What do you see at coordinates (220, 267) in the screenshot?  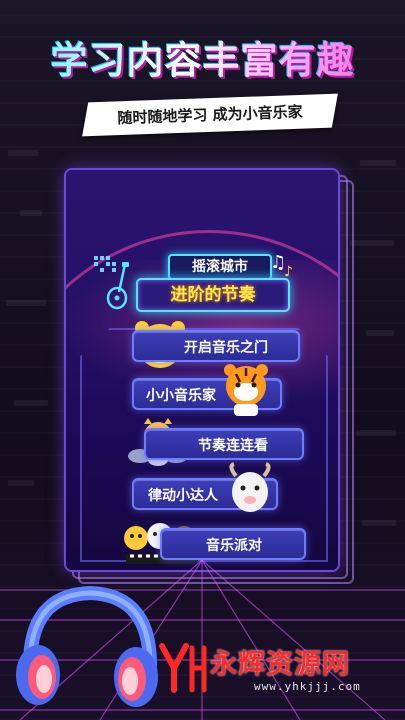 I see `sign-title-top: 摇滚城市` at bounding box center [220, 267].